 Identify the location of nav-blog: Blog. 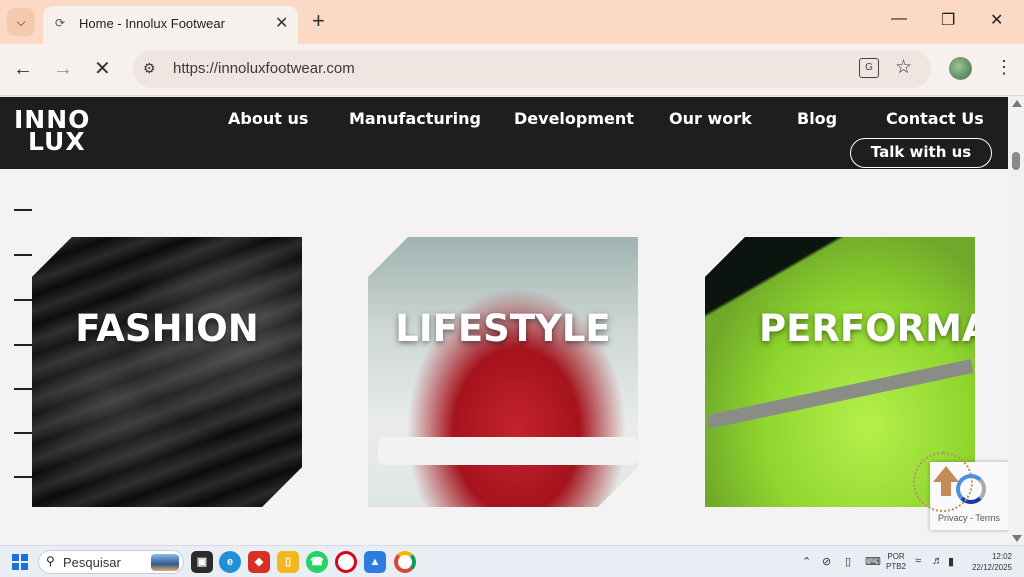
(817, 118).